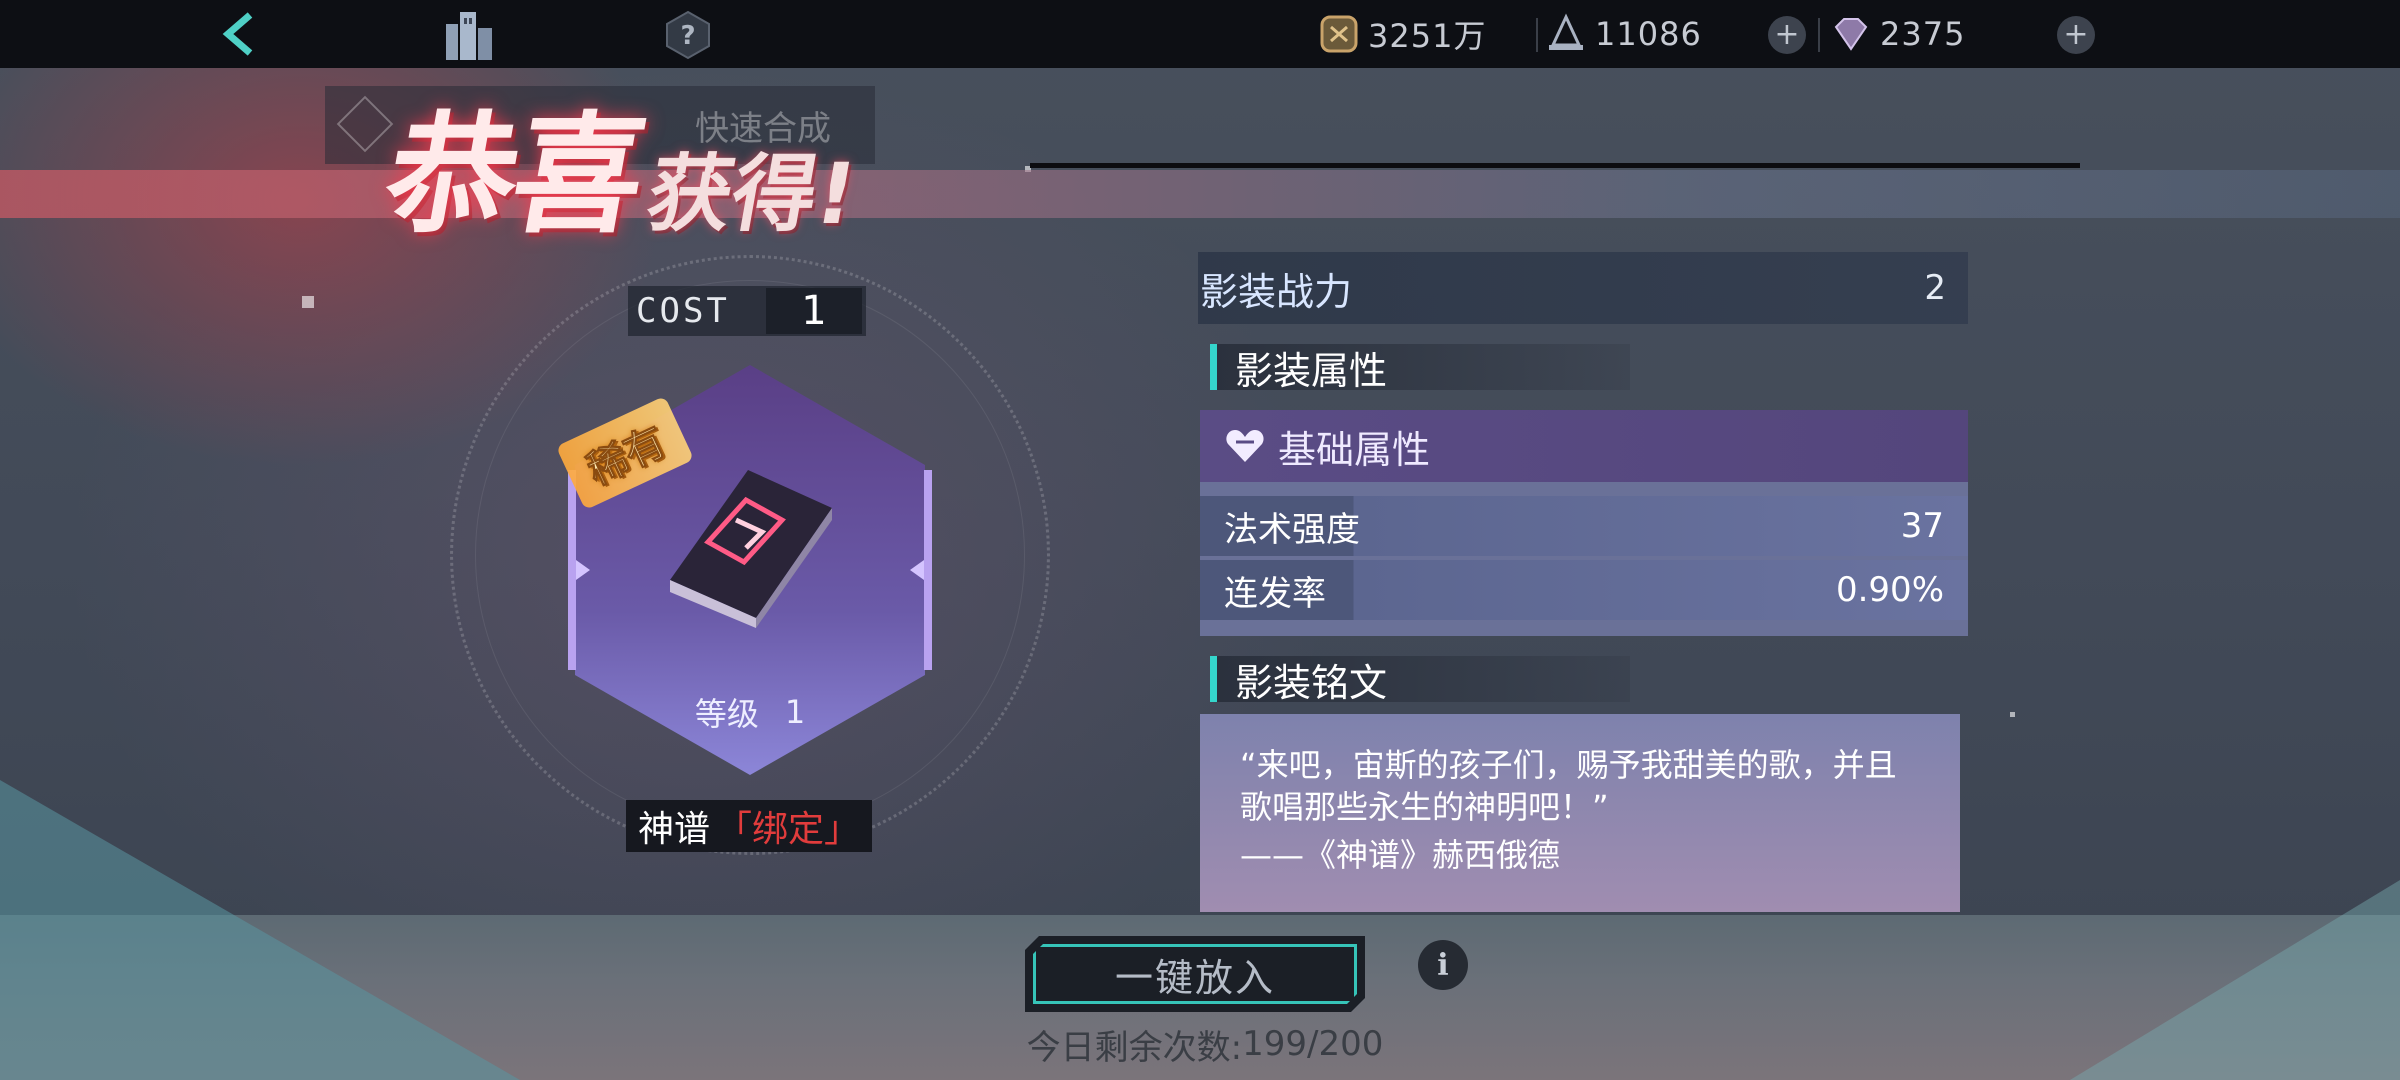 The width and height of the screenshot is (2400, 1080). I want to click on cost-label: COST, so click(683, 311).